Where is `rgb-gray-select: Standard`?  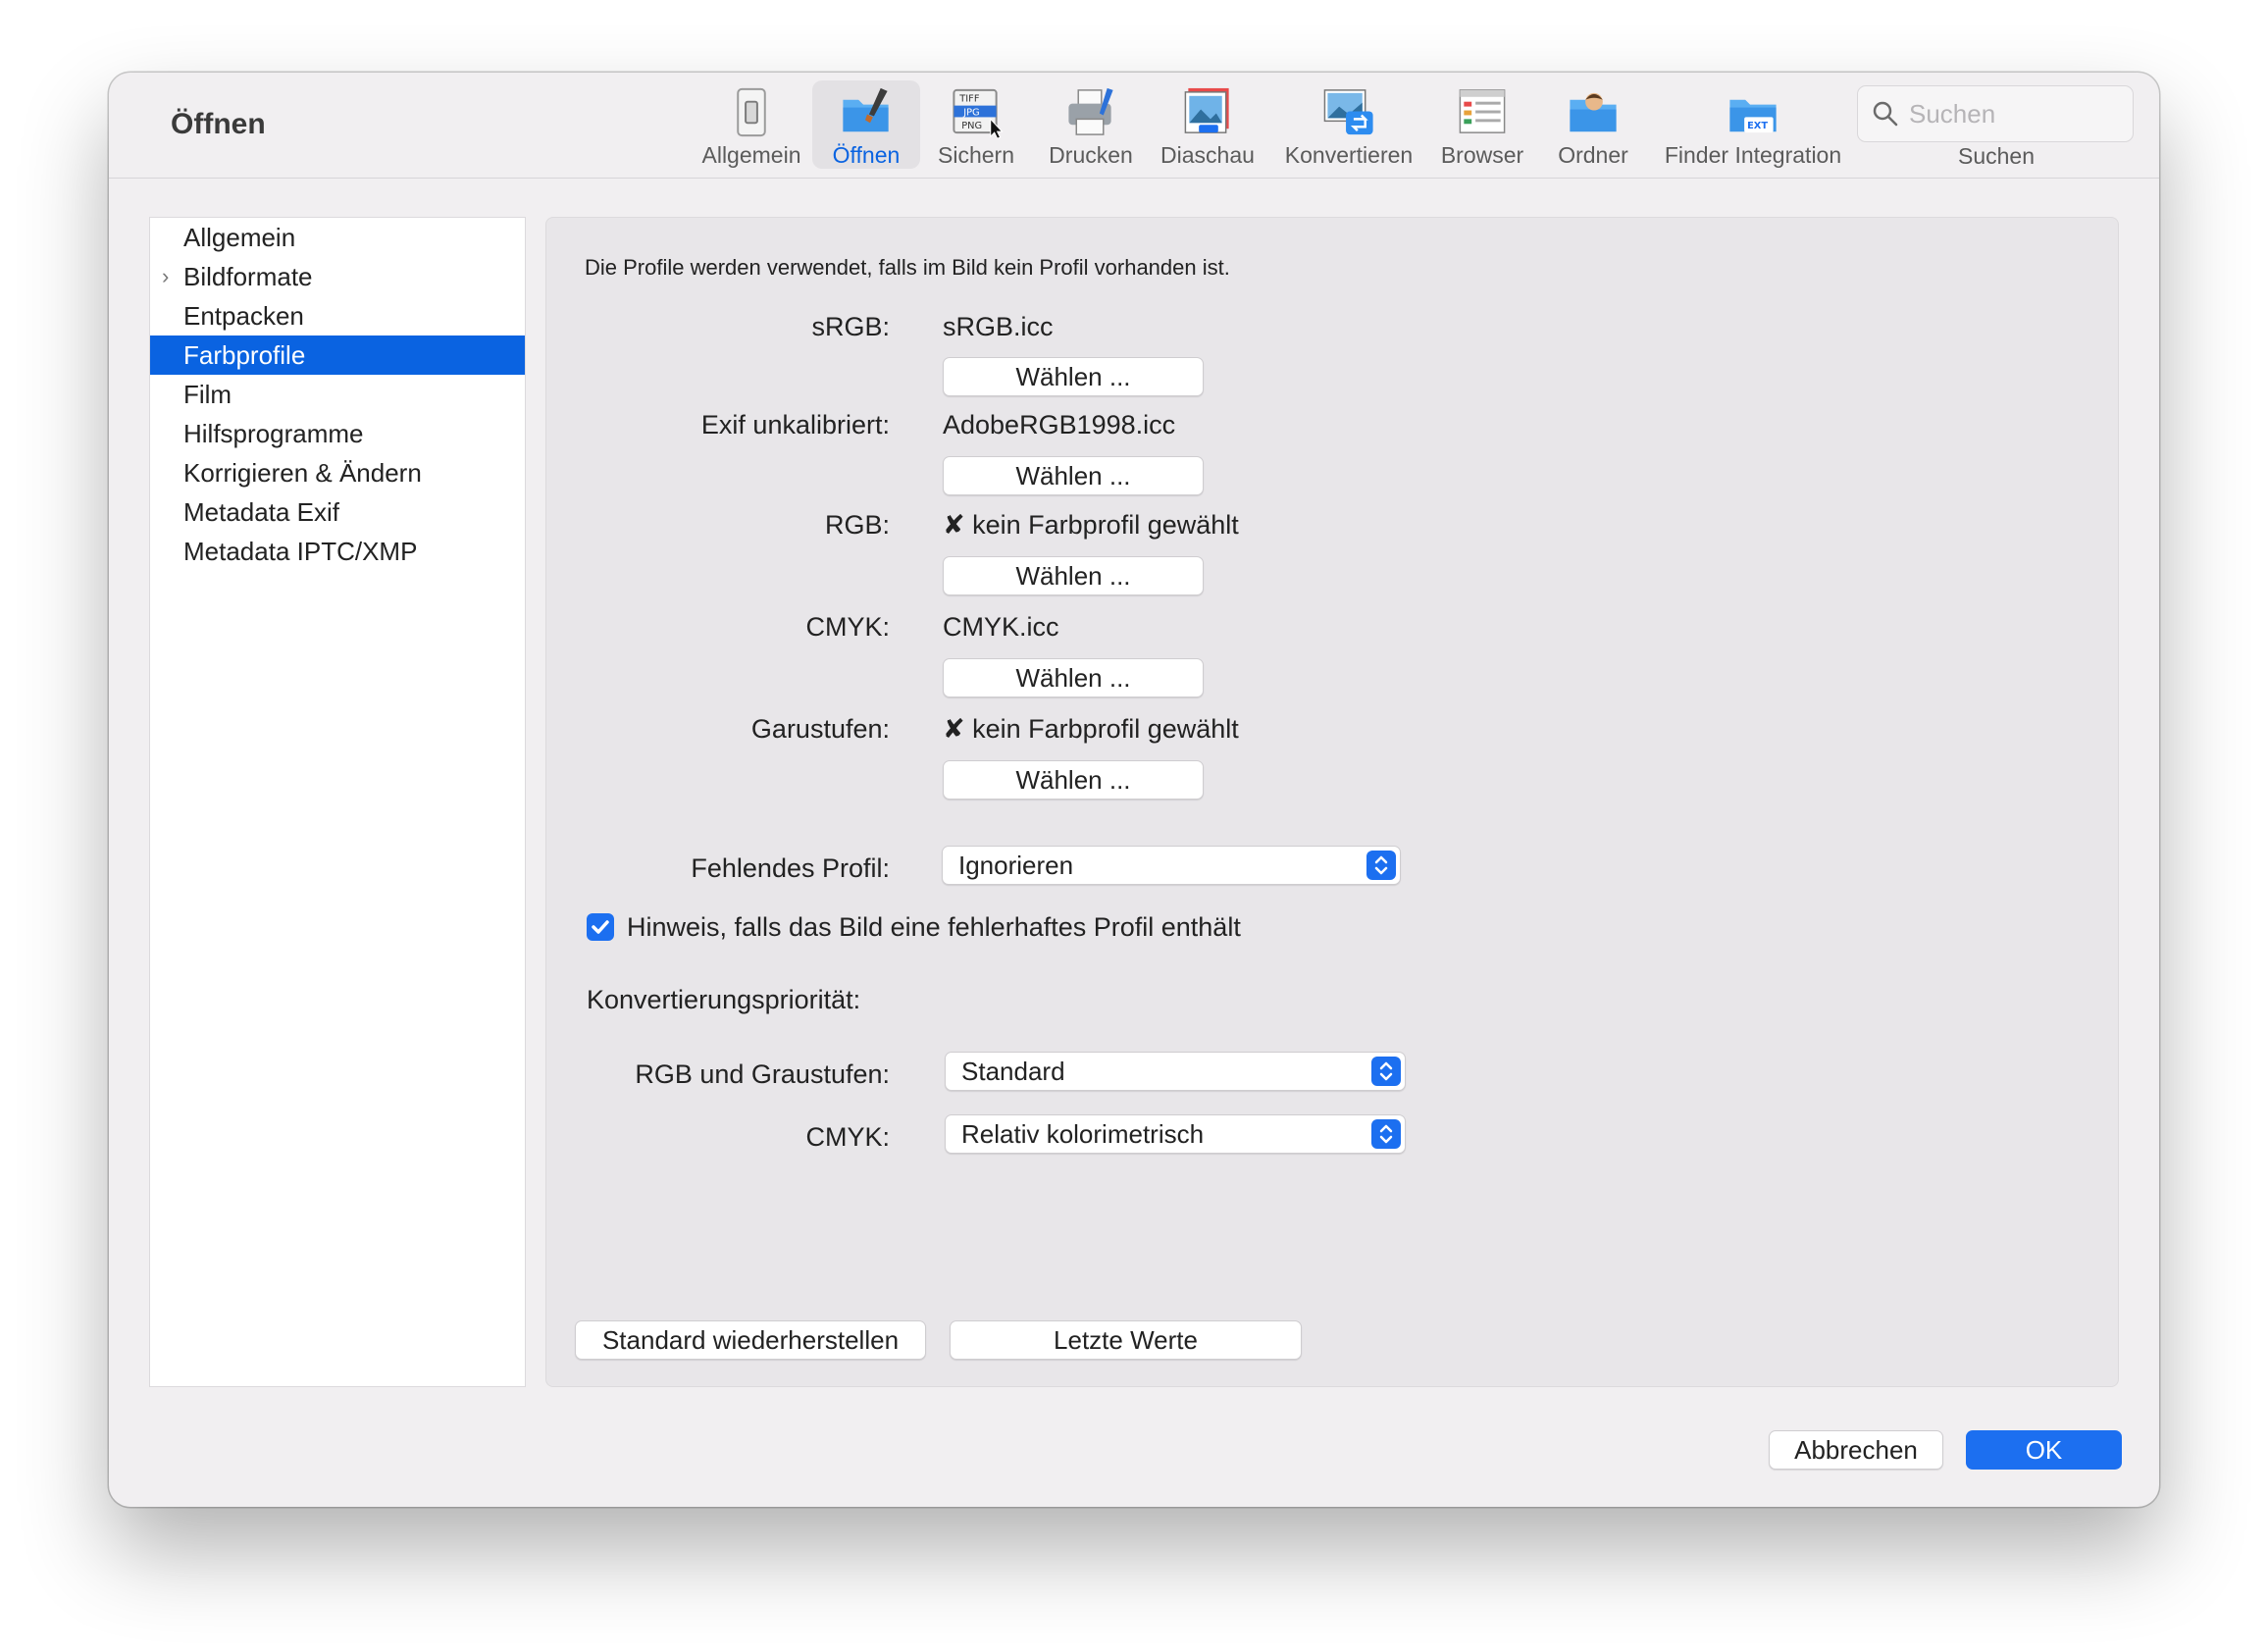
rgb-gray-select: Standard is located at coordinates (1175, 1071).